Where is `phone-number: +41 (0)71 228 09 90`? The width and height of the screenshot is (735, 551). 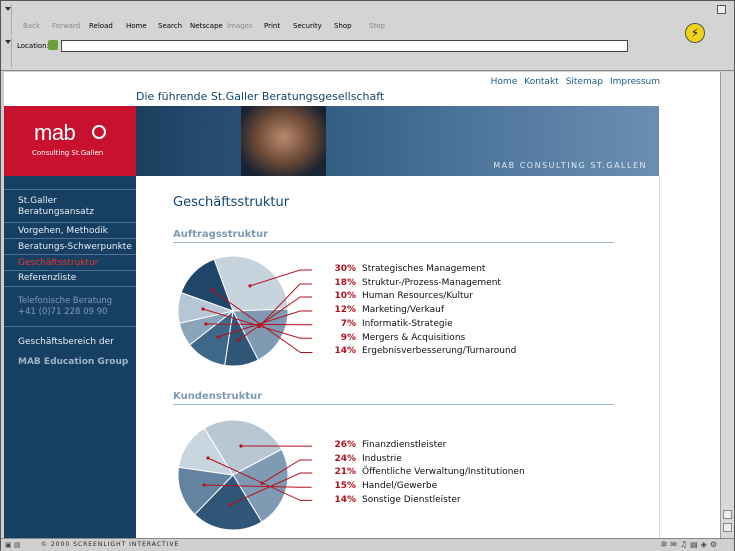
phone-number: +41 (0)71 228 09 90 is located at coordinates (63, 312).